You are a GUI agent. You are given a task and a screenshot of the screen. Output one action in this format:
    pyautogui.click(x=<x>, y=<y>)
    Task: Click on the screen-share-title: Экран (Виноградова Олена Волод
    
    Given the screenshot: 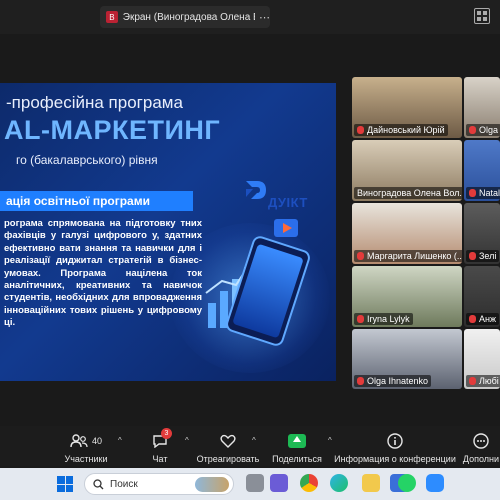 What is the action you would take?
    pyautogui.click(x=188, y=17)
    